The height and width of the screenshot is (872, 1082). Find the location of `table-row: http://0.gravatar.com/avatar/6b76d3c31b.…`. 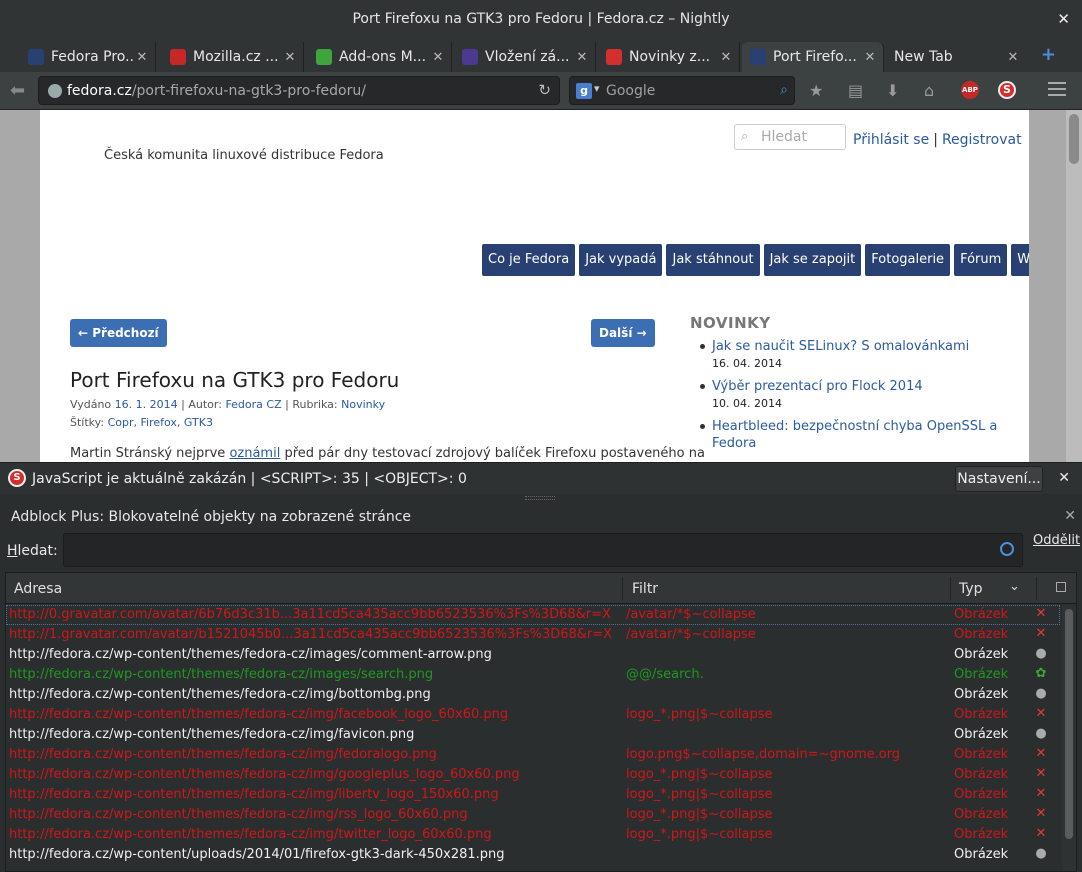

table-row: http://0.gravatar.com/avatar/6b76d3c31b.… is located at coordinates (533, 615).